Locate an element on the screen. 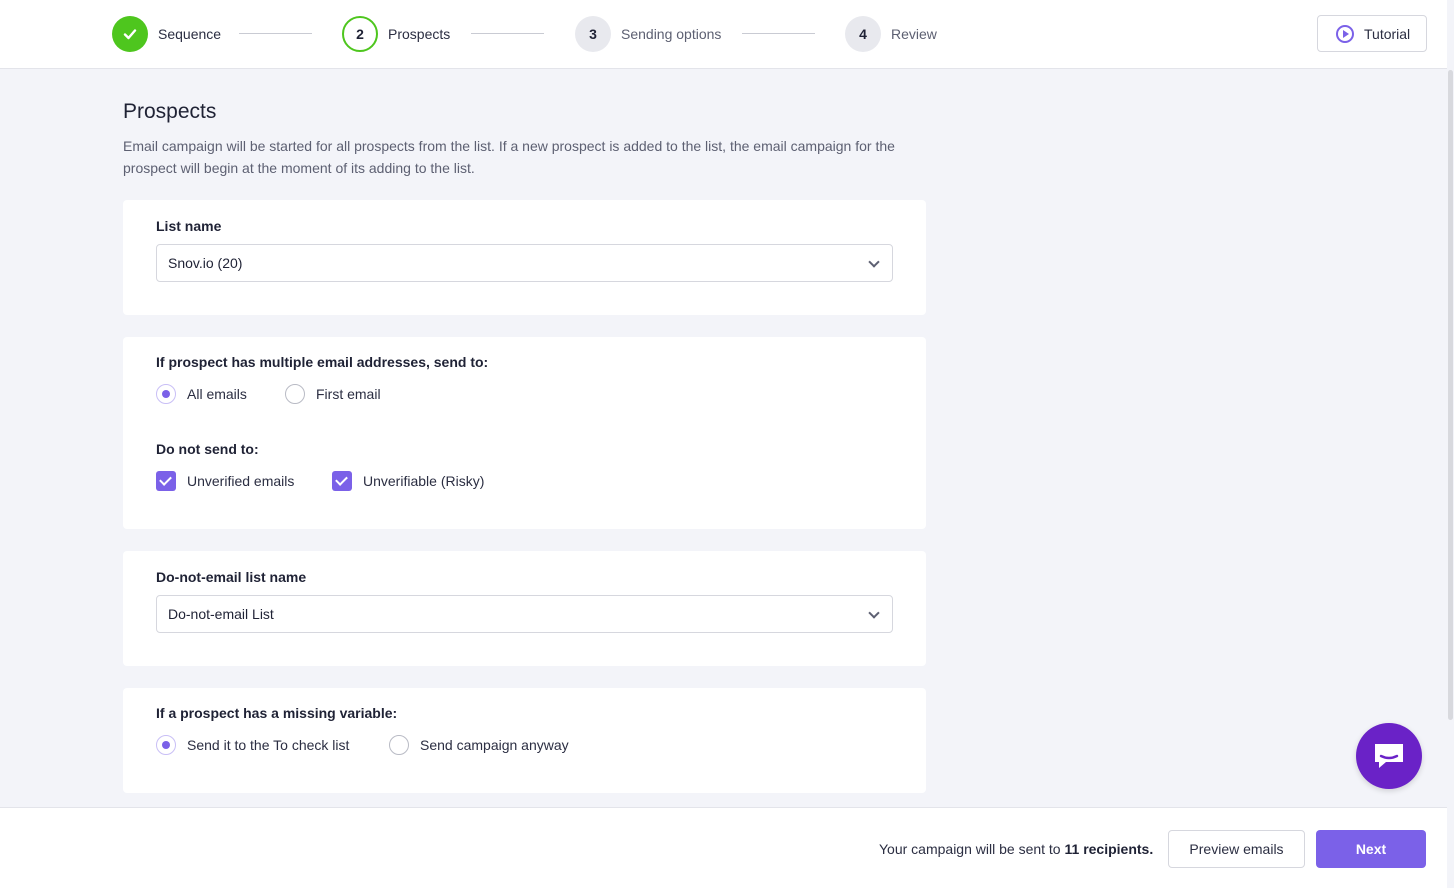 The width and height of the screenshot is (1454, 888). step-sequence: Sequence is located at coordinates (166, 34).